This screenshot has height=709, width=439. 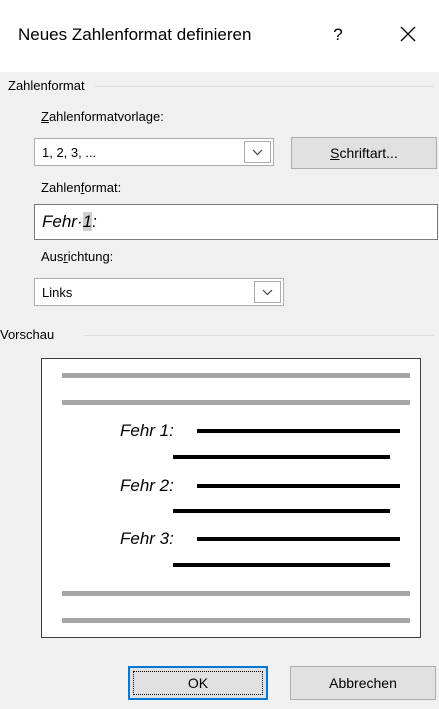 I want to click on close-button, so click(x=408, y=35).